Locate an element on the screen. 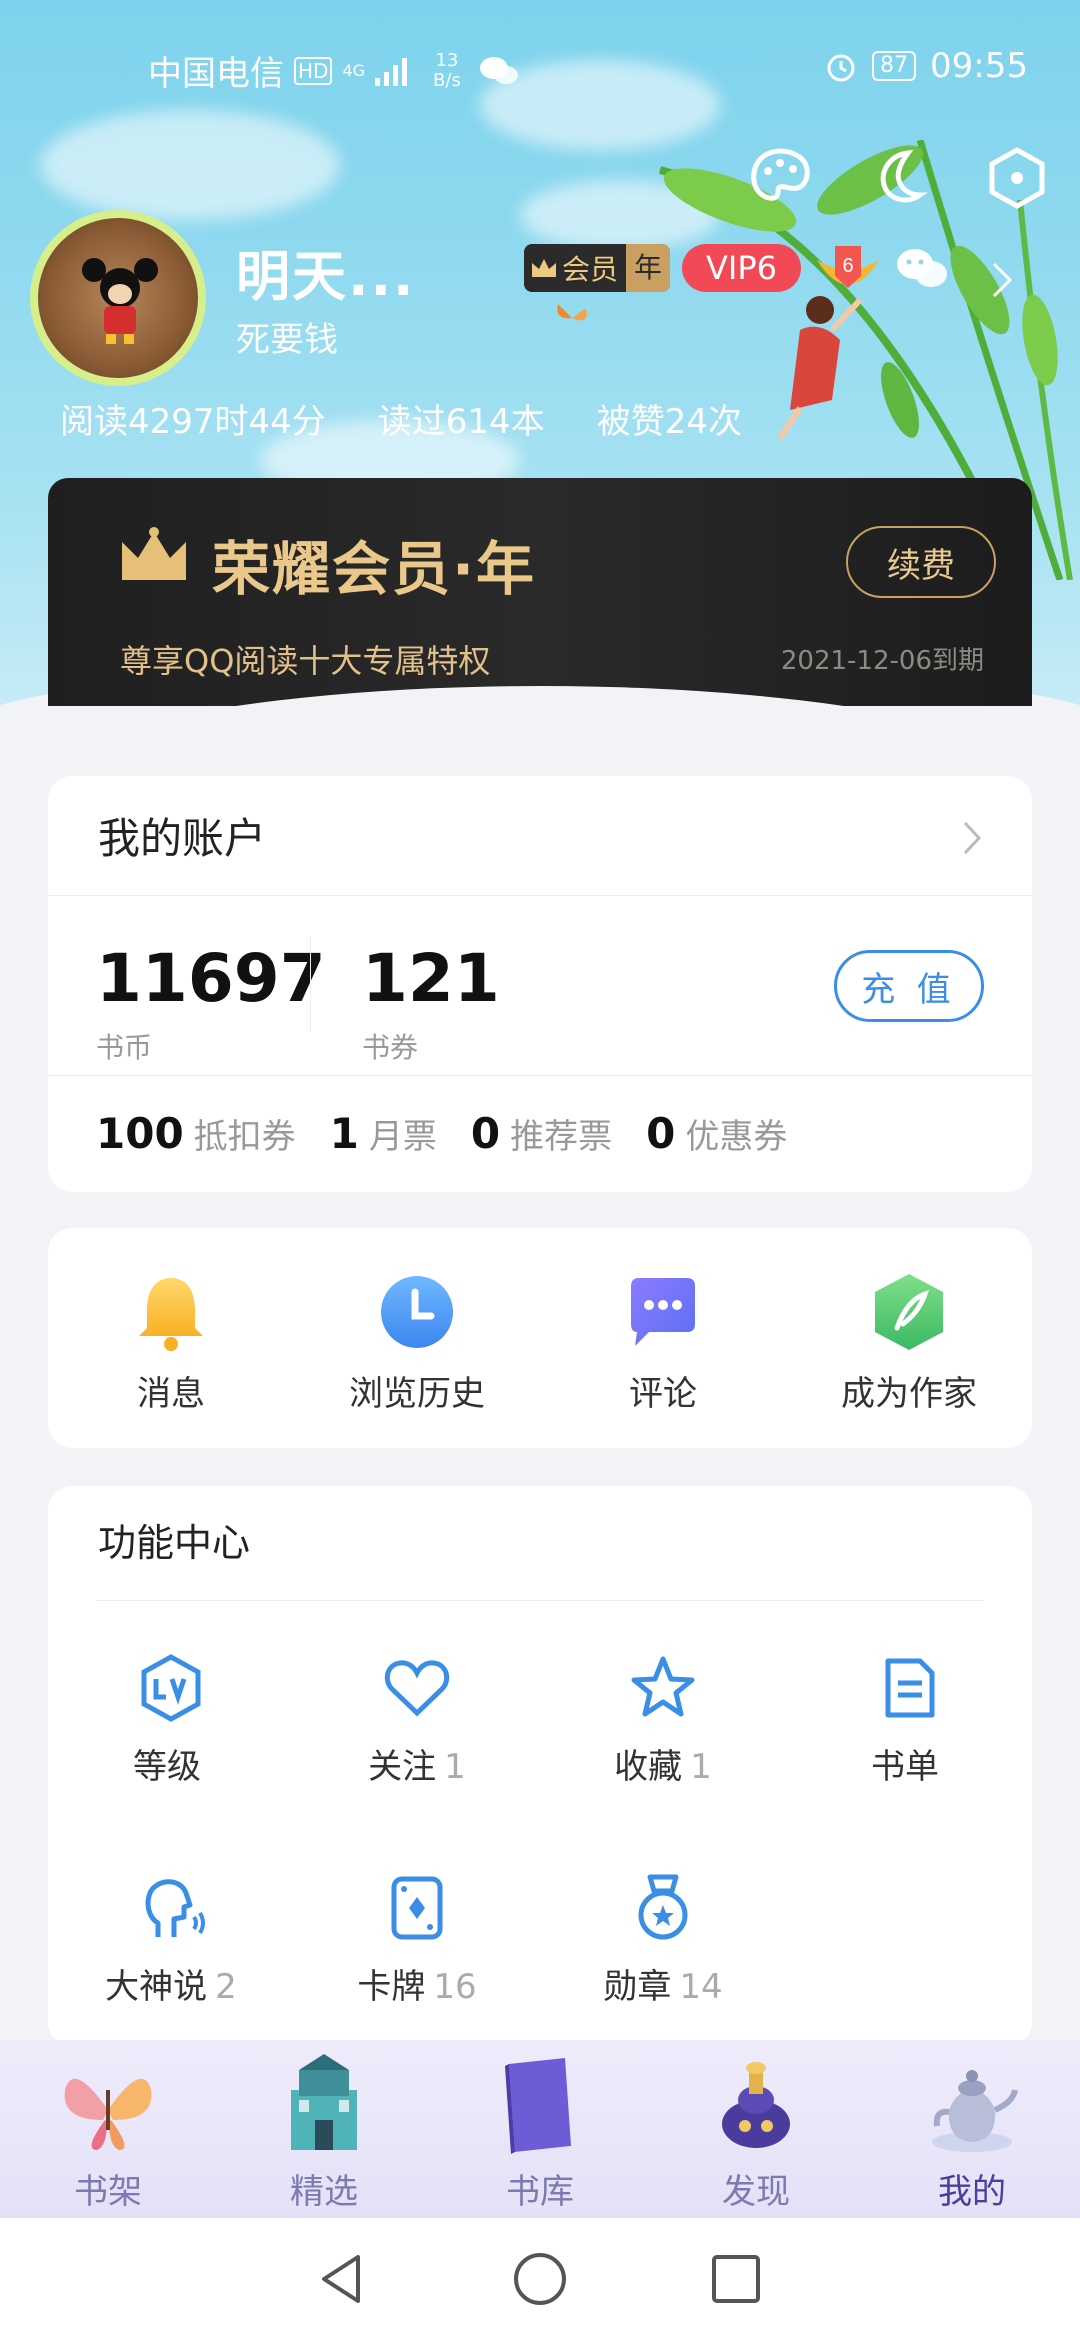 This screenshot has height=2340, width=1080. func-item-medals: 勋章 14 is located at coordinates (663, 1931).